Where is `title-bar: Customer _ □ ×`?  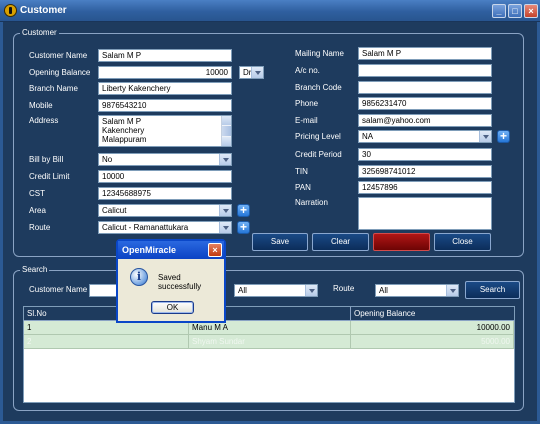 title-bar: Customer _ □ × is located at coordinates (270, 11).